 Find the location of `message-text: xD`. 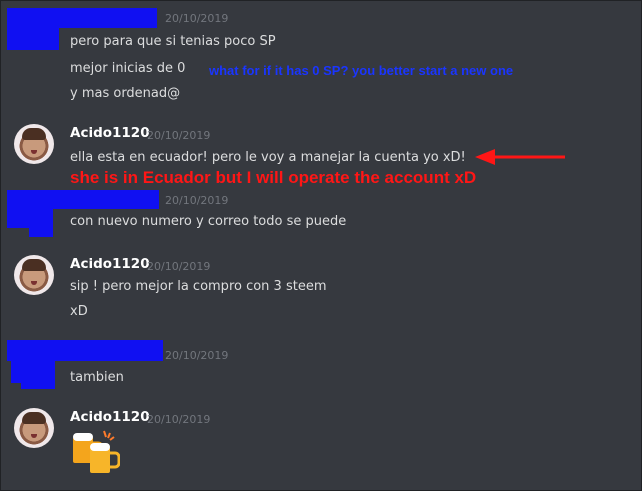

message-text: xD is located at coordinates (79, 311).